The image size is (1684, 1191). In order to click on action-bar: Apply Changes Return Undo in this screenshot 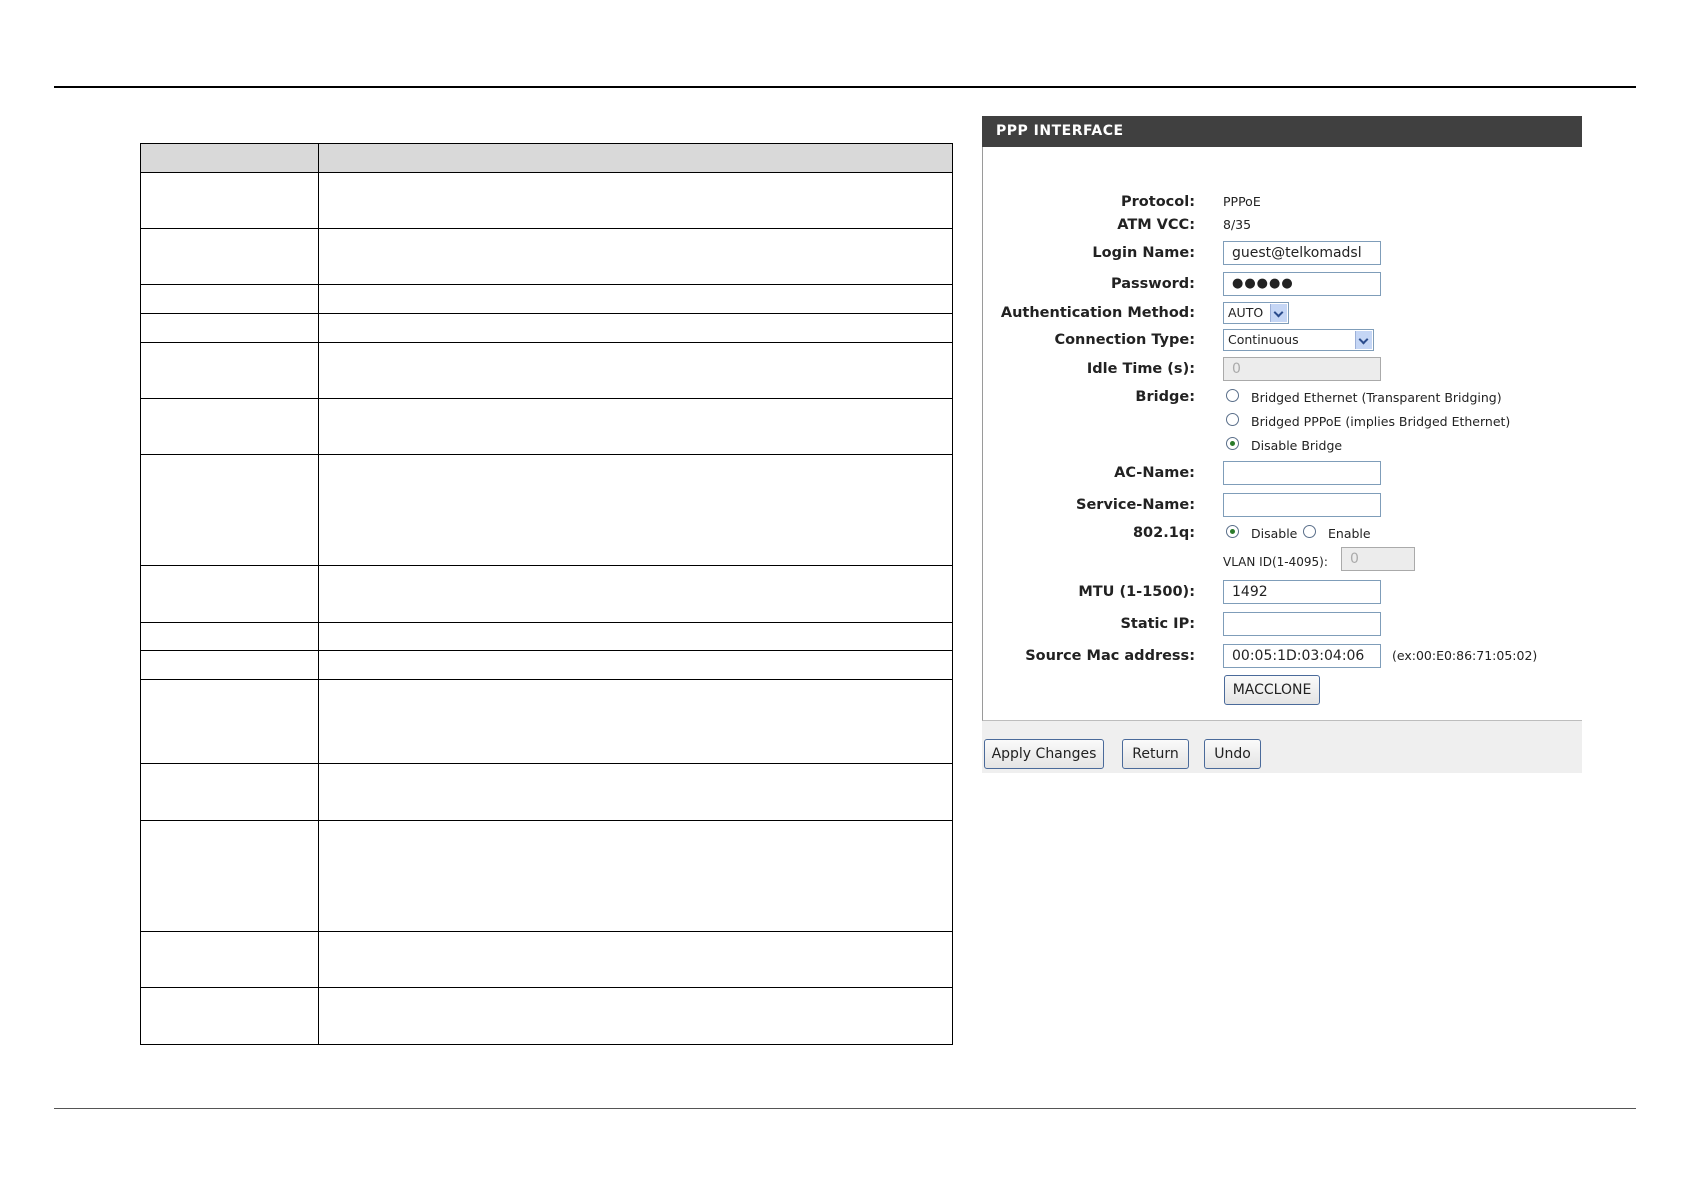, I will do `click(1282, 747)`.